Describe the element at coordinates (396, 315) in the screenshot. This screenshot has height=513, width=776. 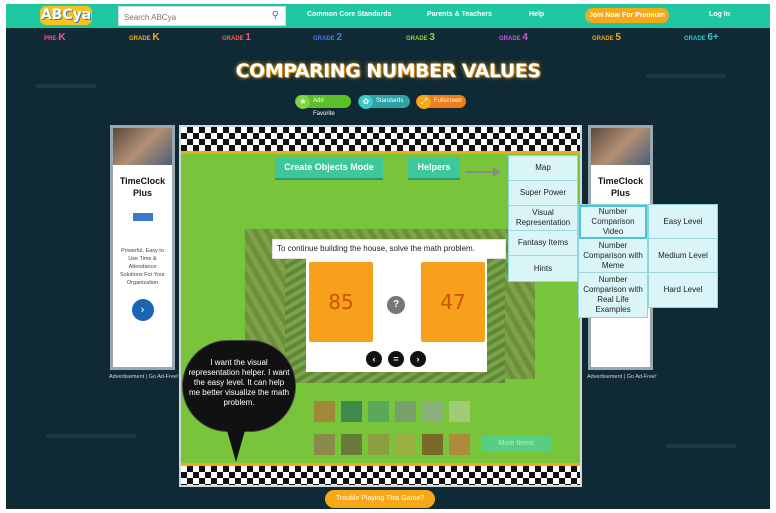
I see `comparison-panel: 85 ? 47 ‹ = ›` at that location.